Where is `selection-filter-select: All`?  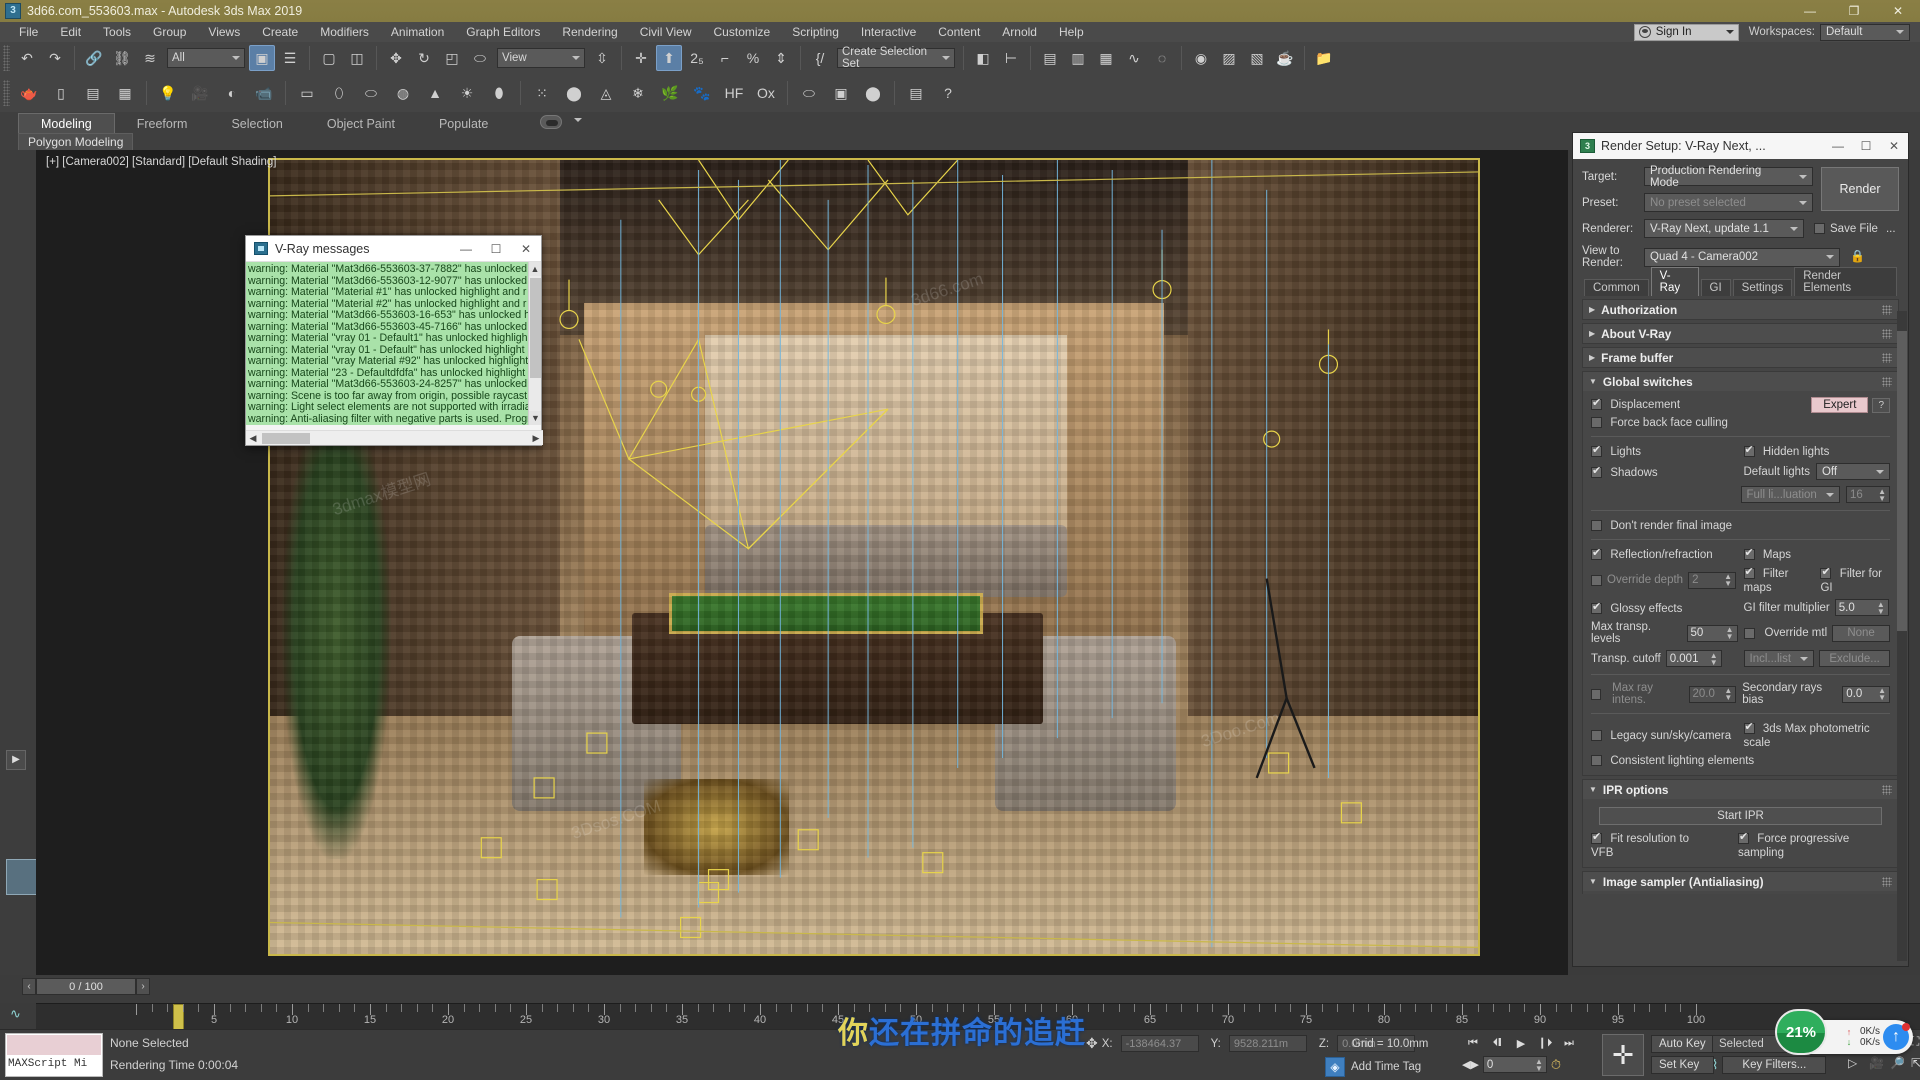 selection-filter-select: All is located at coordinates (206, 58).